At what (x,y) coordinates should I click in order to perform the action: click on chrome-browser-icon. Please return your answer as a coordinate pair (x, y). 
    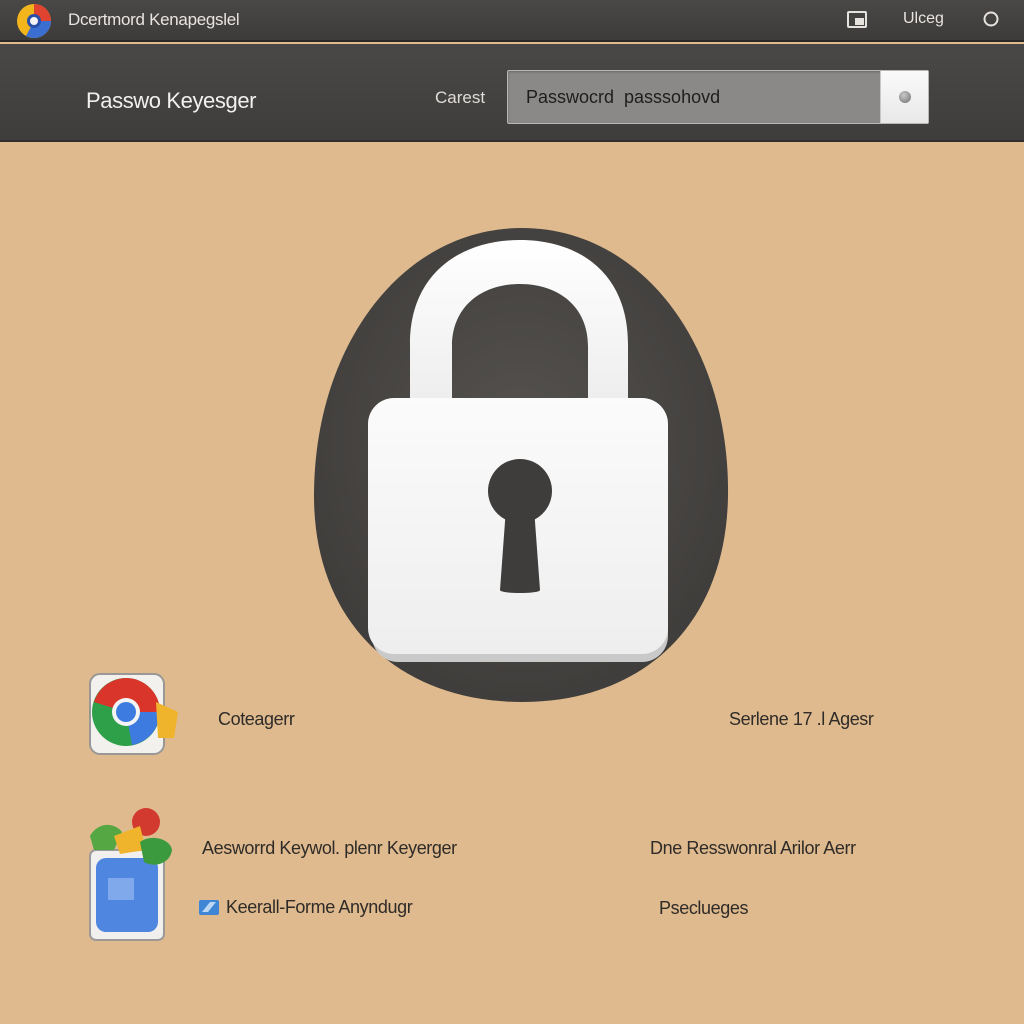
    Looking at the image, I should click on (136, 714).